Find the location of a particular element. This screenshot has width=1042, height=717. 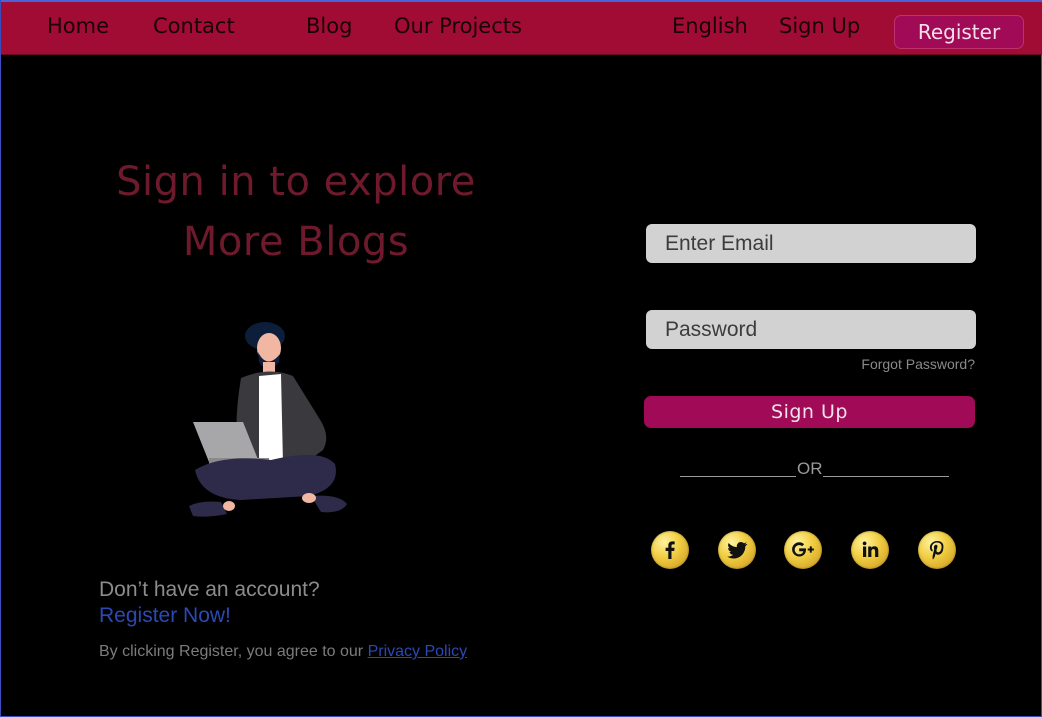

password-input is located at coordinates (811, 329).